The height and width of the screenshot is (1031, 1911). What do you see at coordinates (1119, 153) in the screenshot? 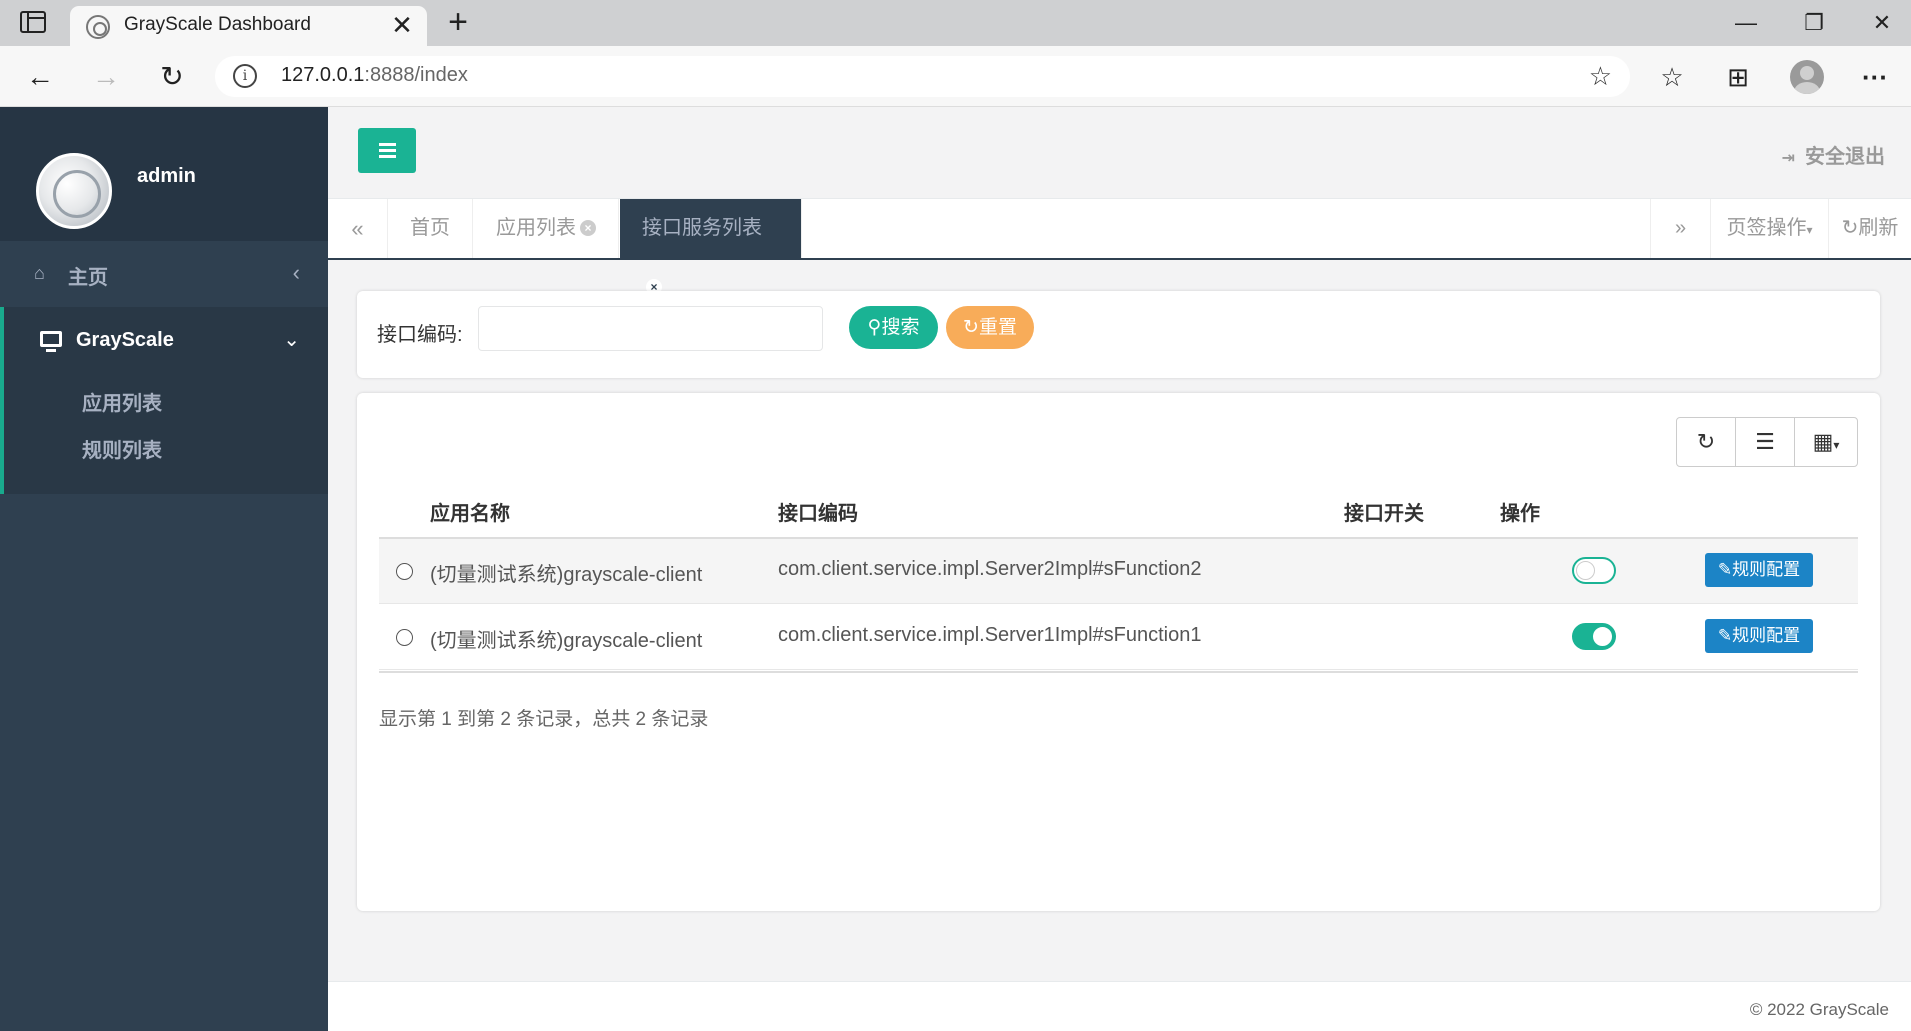
I see `top-navbar: ⇥ 安全退出` at bounding box center [1119, 153].